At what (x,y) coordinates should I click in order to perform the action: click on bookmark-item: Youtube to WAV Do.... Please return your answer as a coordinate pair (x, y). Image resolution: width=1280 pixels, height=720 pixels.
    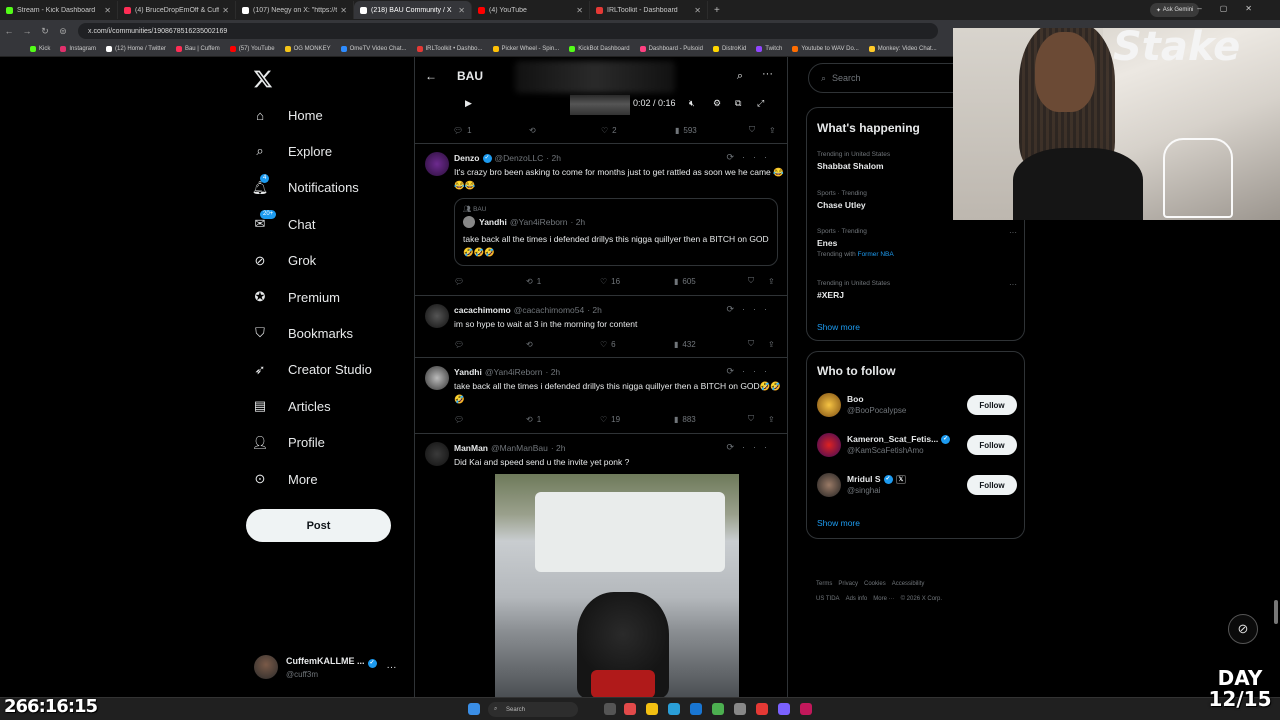
    Looking at the image, I should click on (825, 49).